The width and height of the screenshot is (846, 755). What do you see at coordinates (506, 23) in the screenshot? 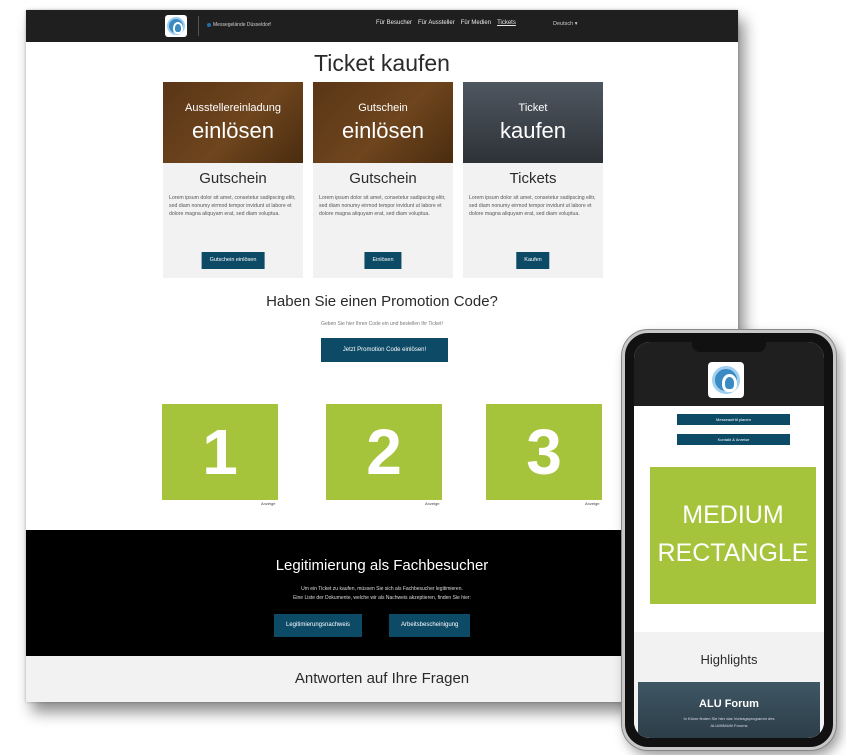
I see `nav-item-tickets: Tickets` at bounding box center [506, 23].